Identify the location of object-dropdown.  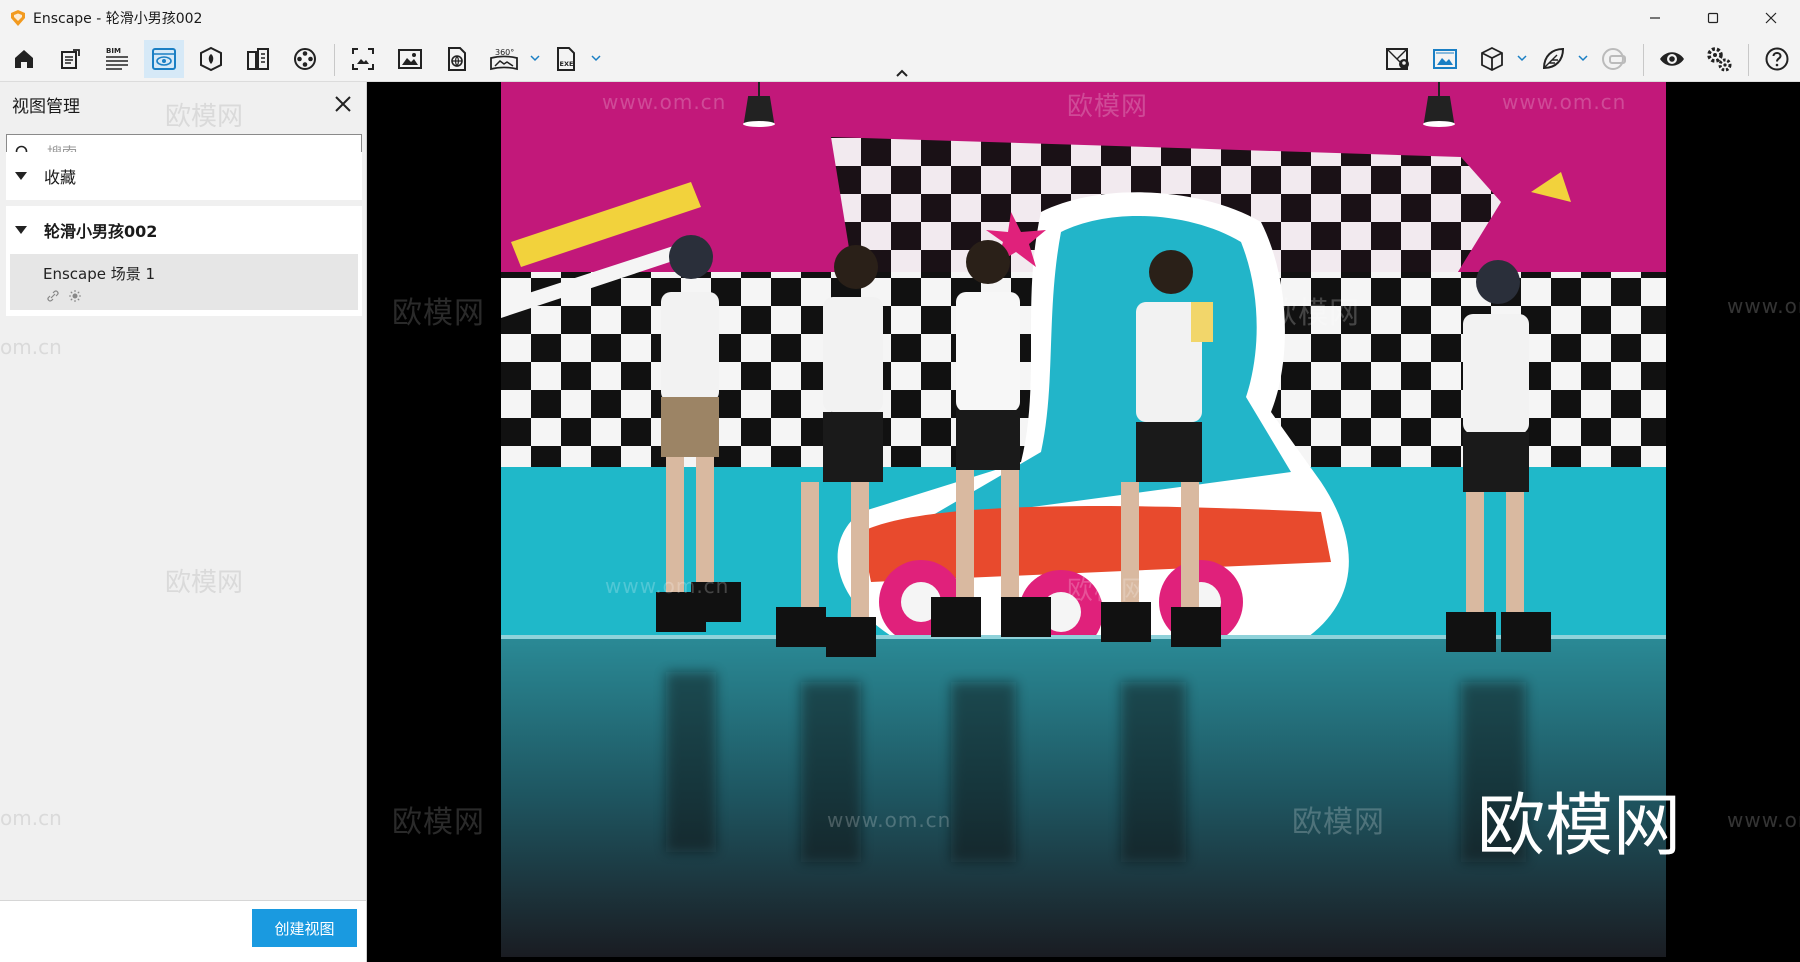
(1522, 58).